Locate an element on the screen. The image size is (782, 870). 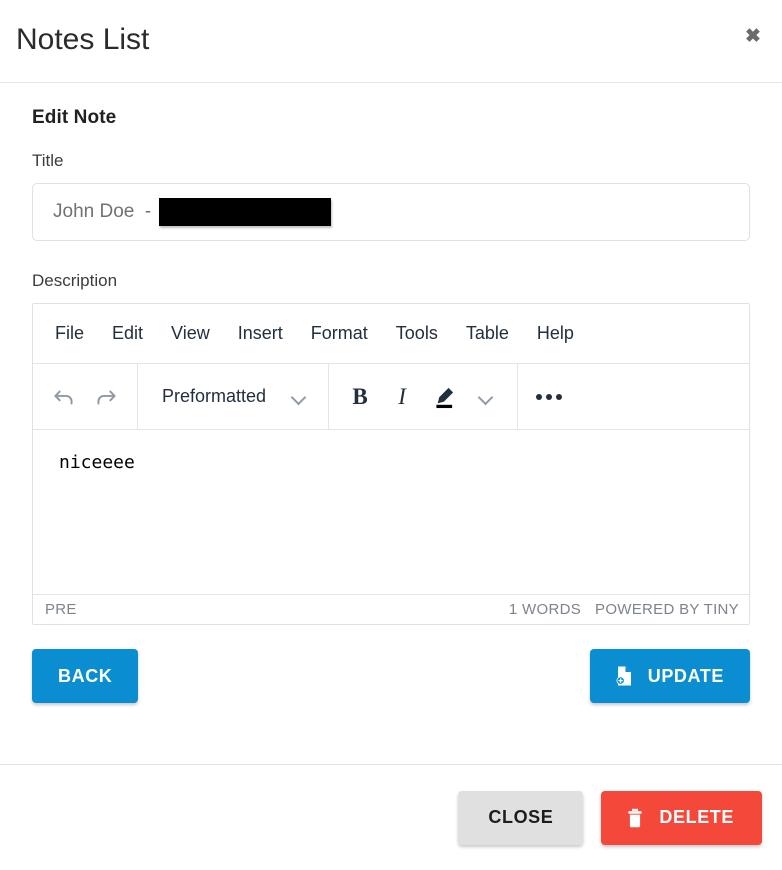
bold-button: B is located at coordinates (360, 397).